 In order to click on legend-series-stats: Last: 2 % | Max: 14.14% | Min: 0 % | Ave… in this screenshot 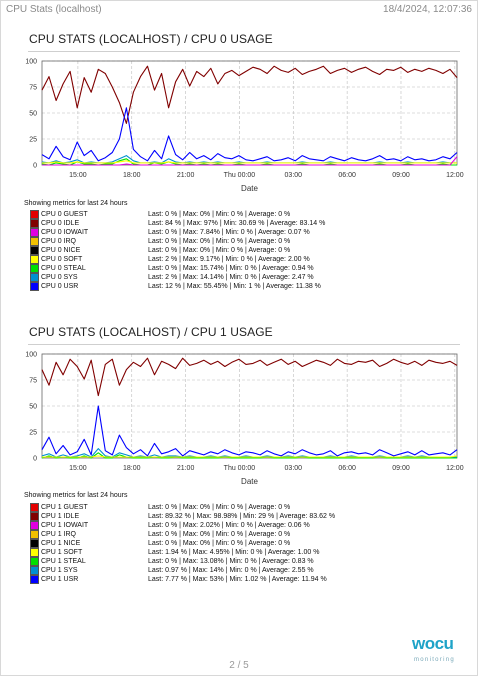, I will do `click(231, 277)`.